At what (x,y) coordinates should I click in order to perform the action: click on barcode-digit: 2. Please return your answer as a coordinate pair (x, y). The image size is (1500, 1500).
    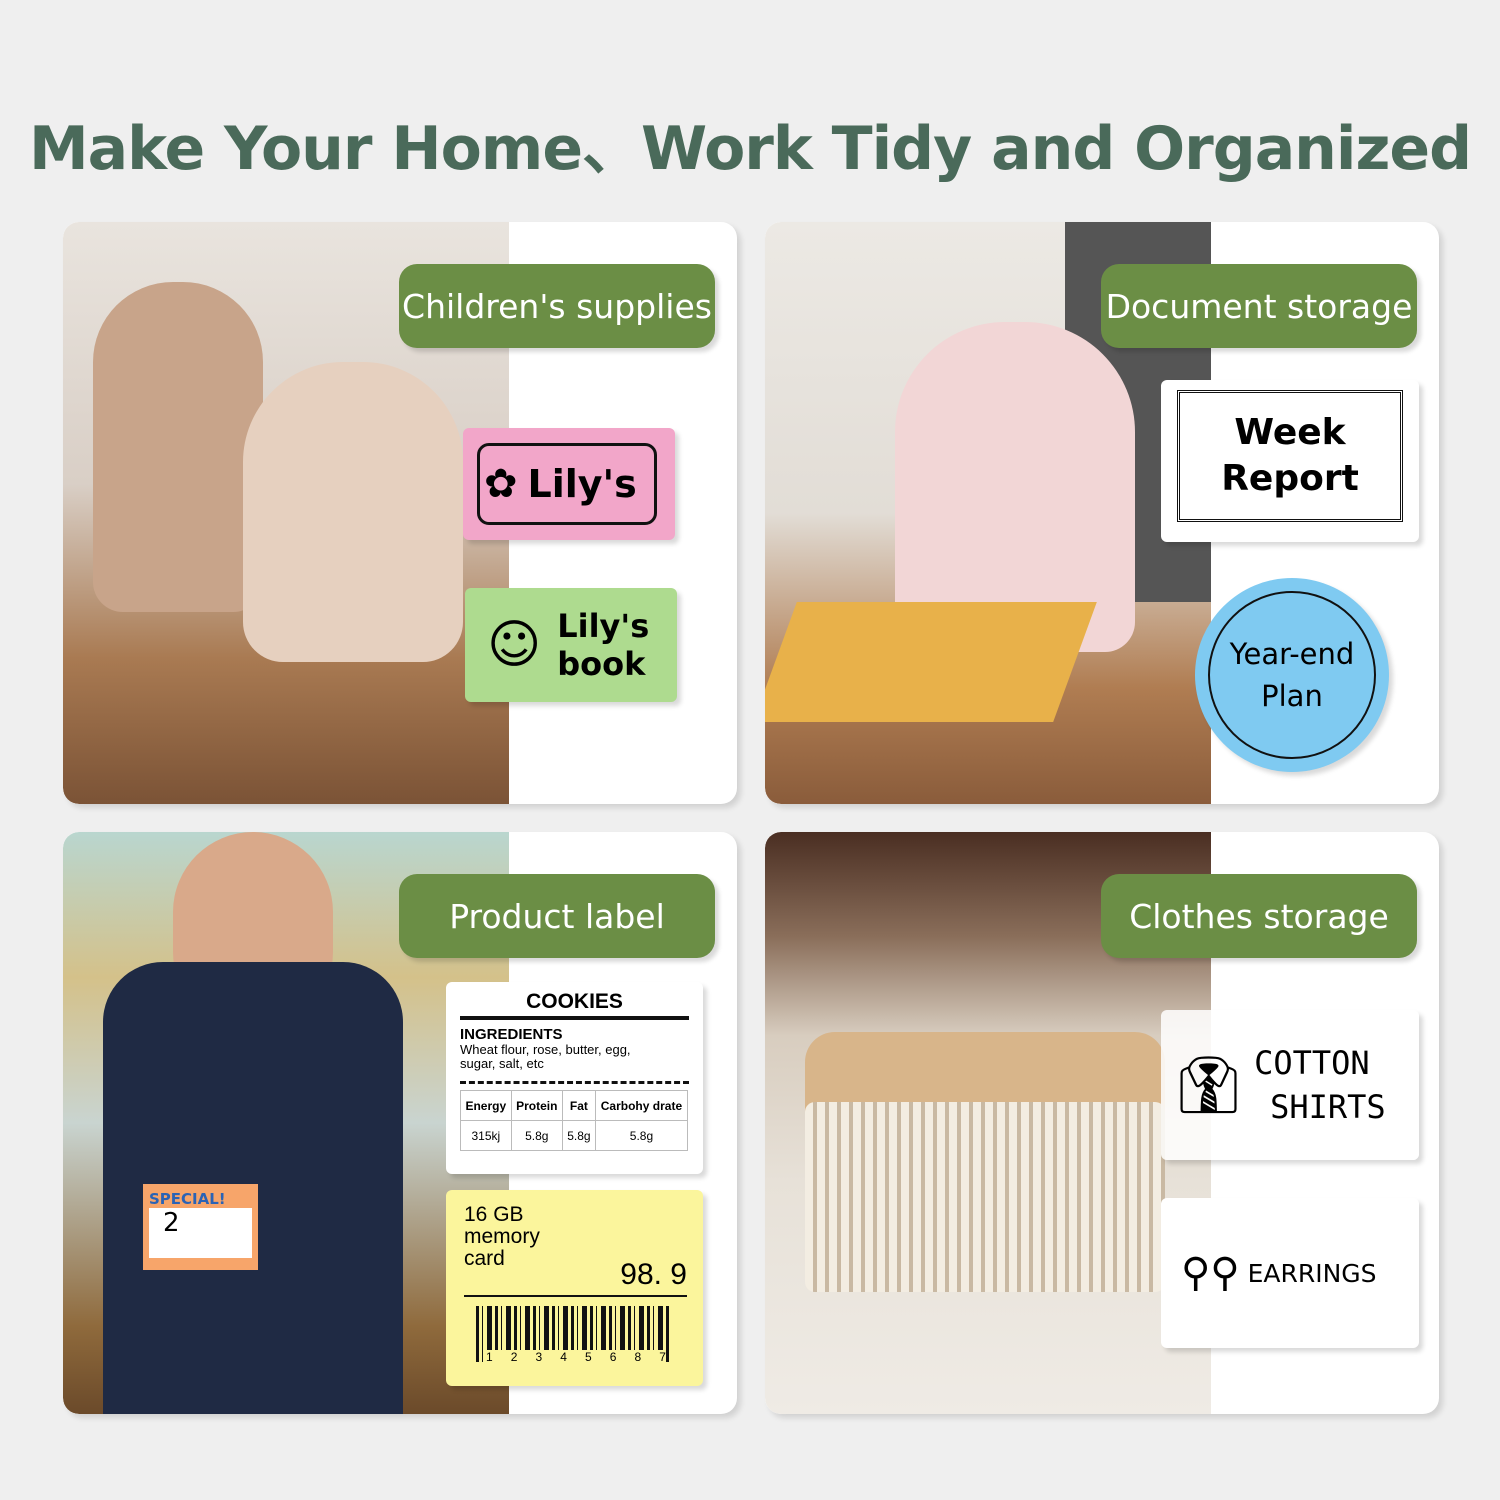
    Looking at the image, I should click on (514, 1357).